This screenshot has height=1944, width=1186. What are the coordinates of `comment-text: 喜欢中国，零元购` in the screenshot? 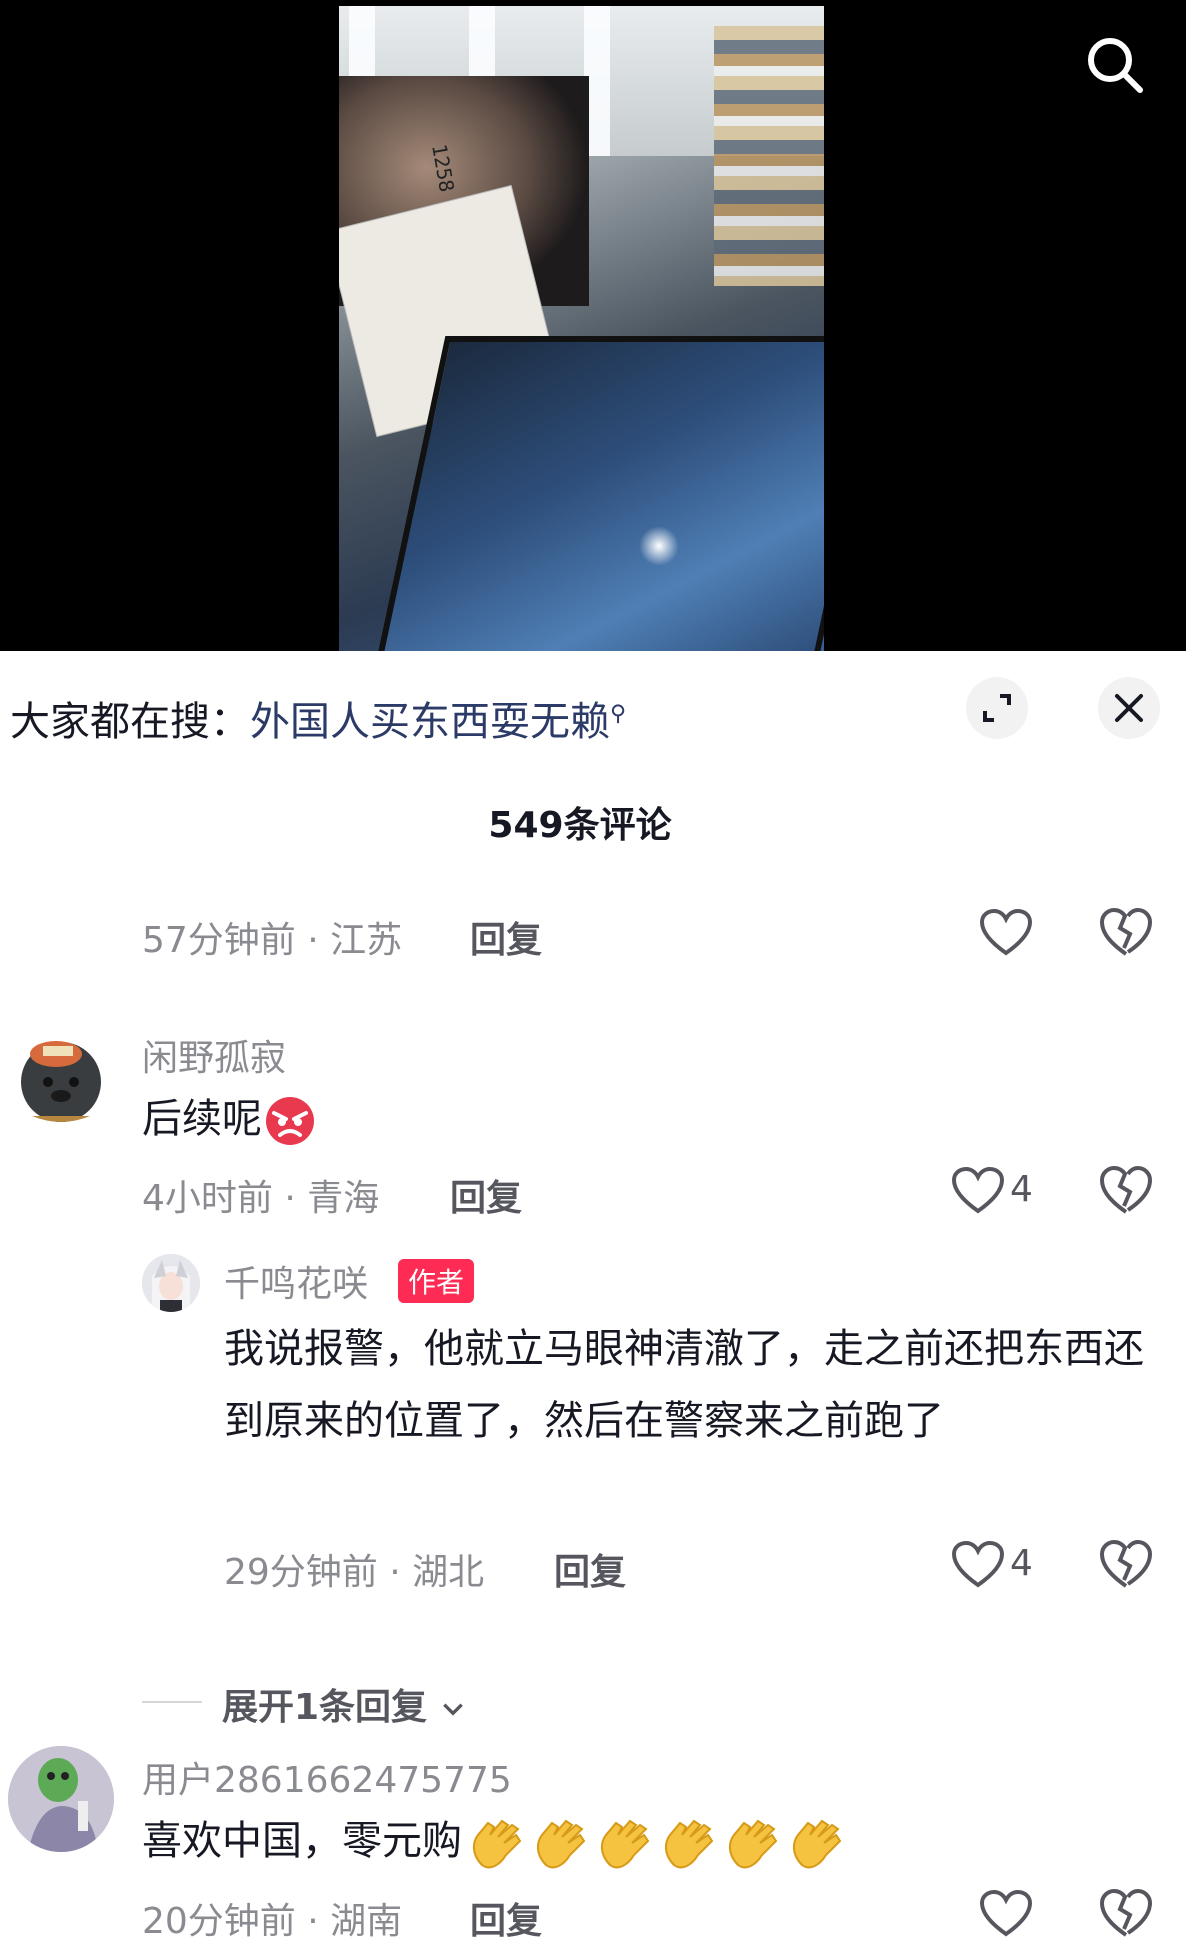 It's located at (494, 1841).